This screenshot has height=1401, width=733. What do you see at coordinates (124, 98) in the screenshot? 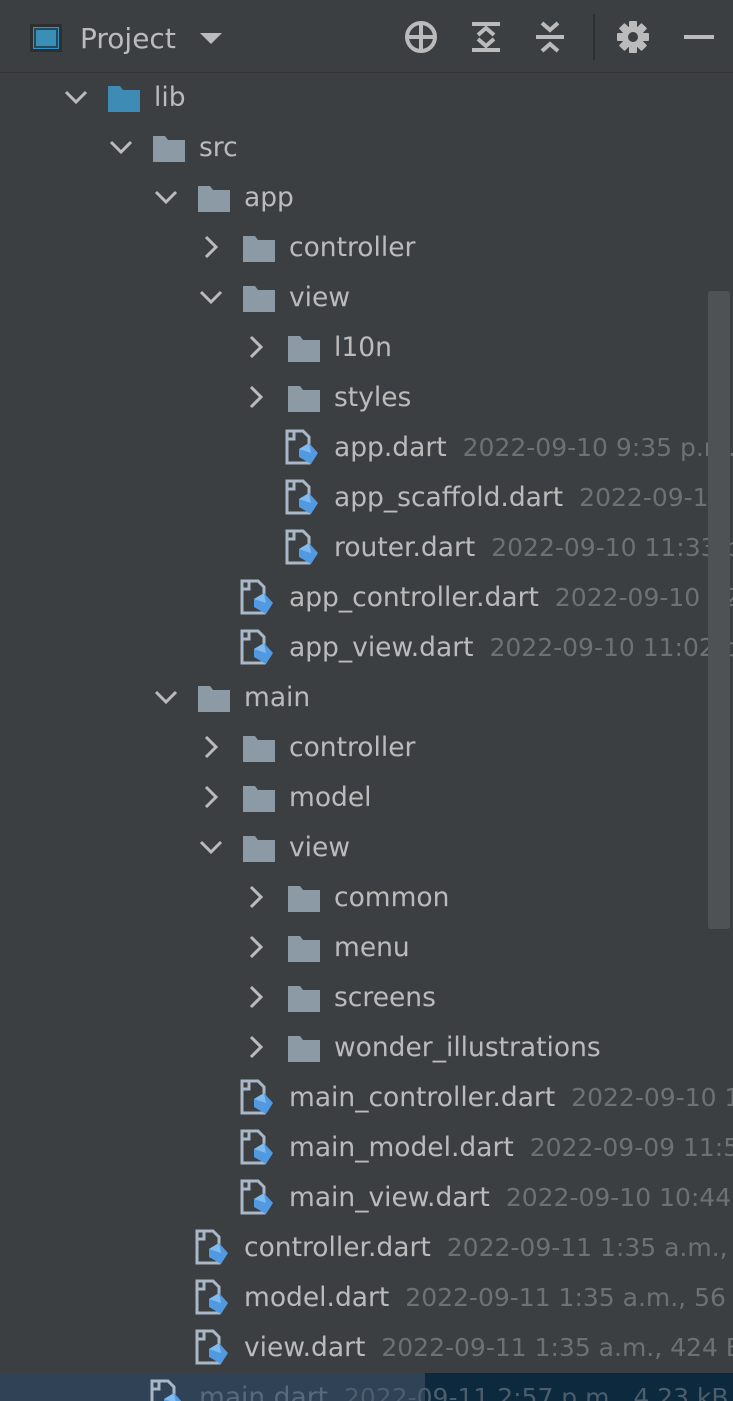
I see `source-folder-icon` at bounding box center [124, 98].